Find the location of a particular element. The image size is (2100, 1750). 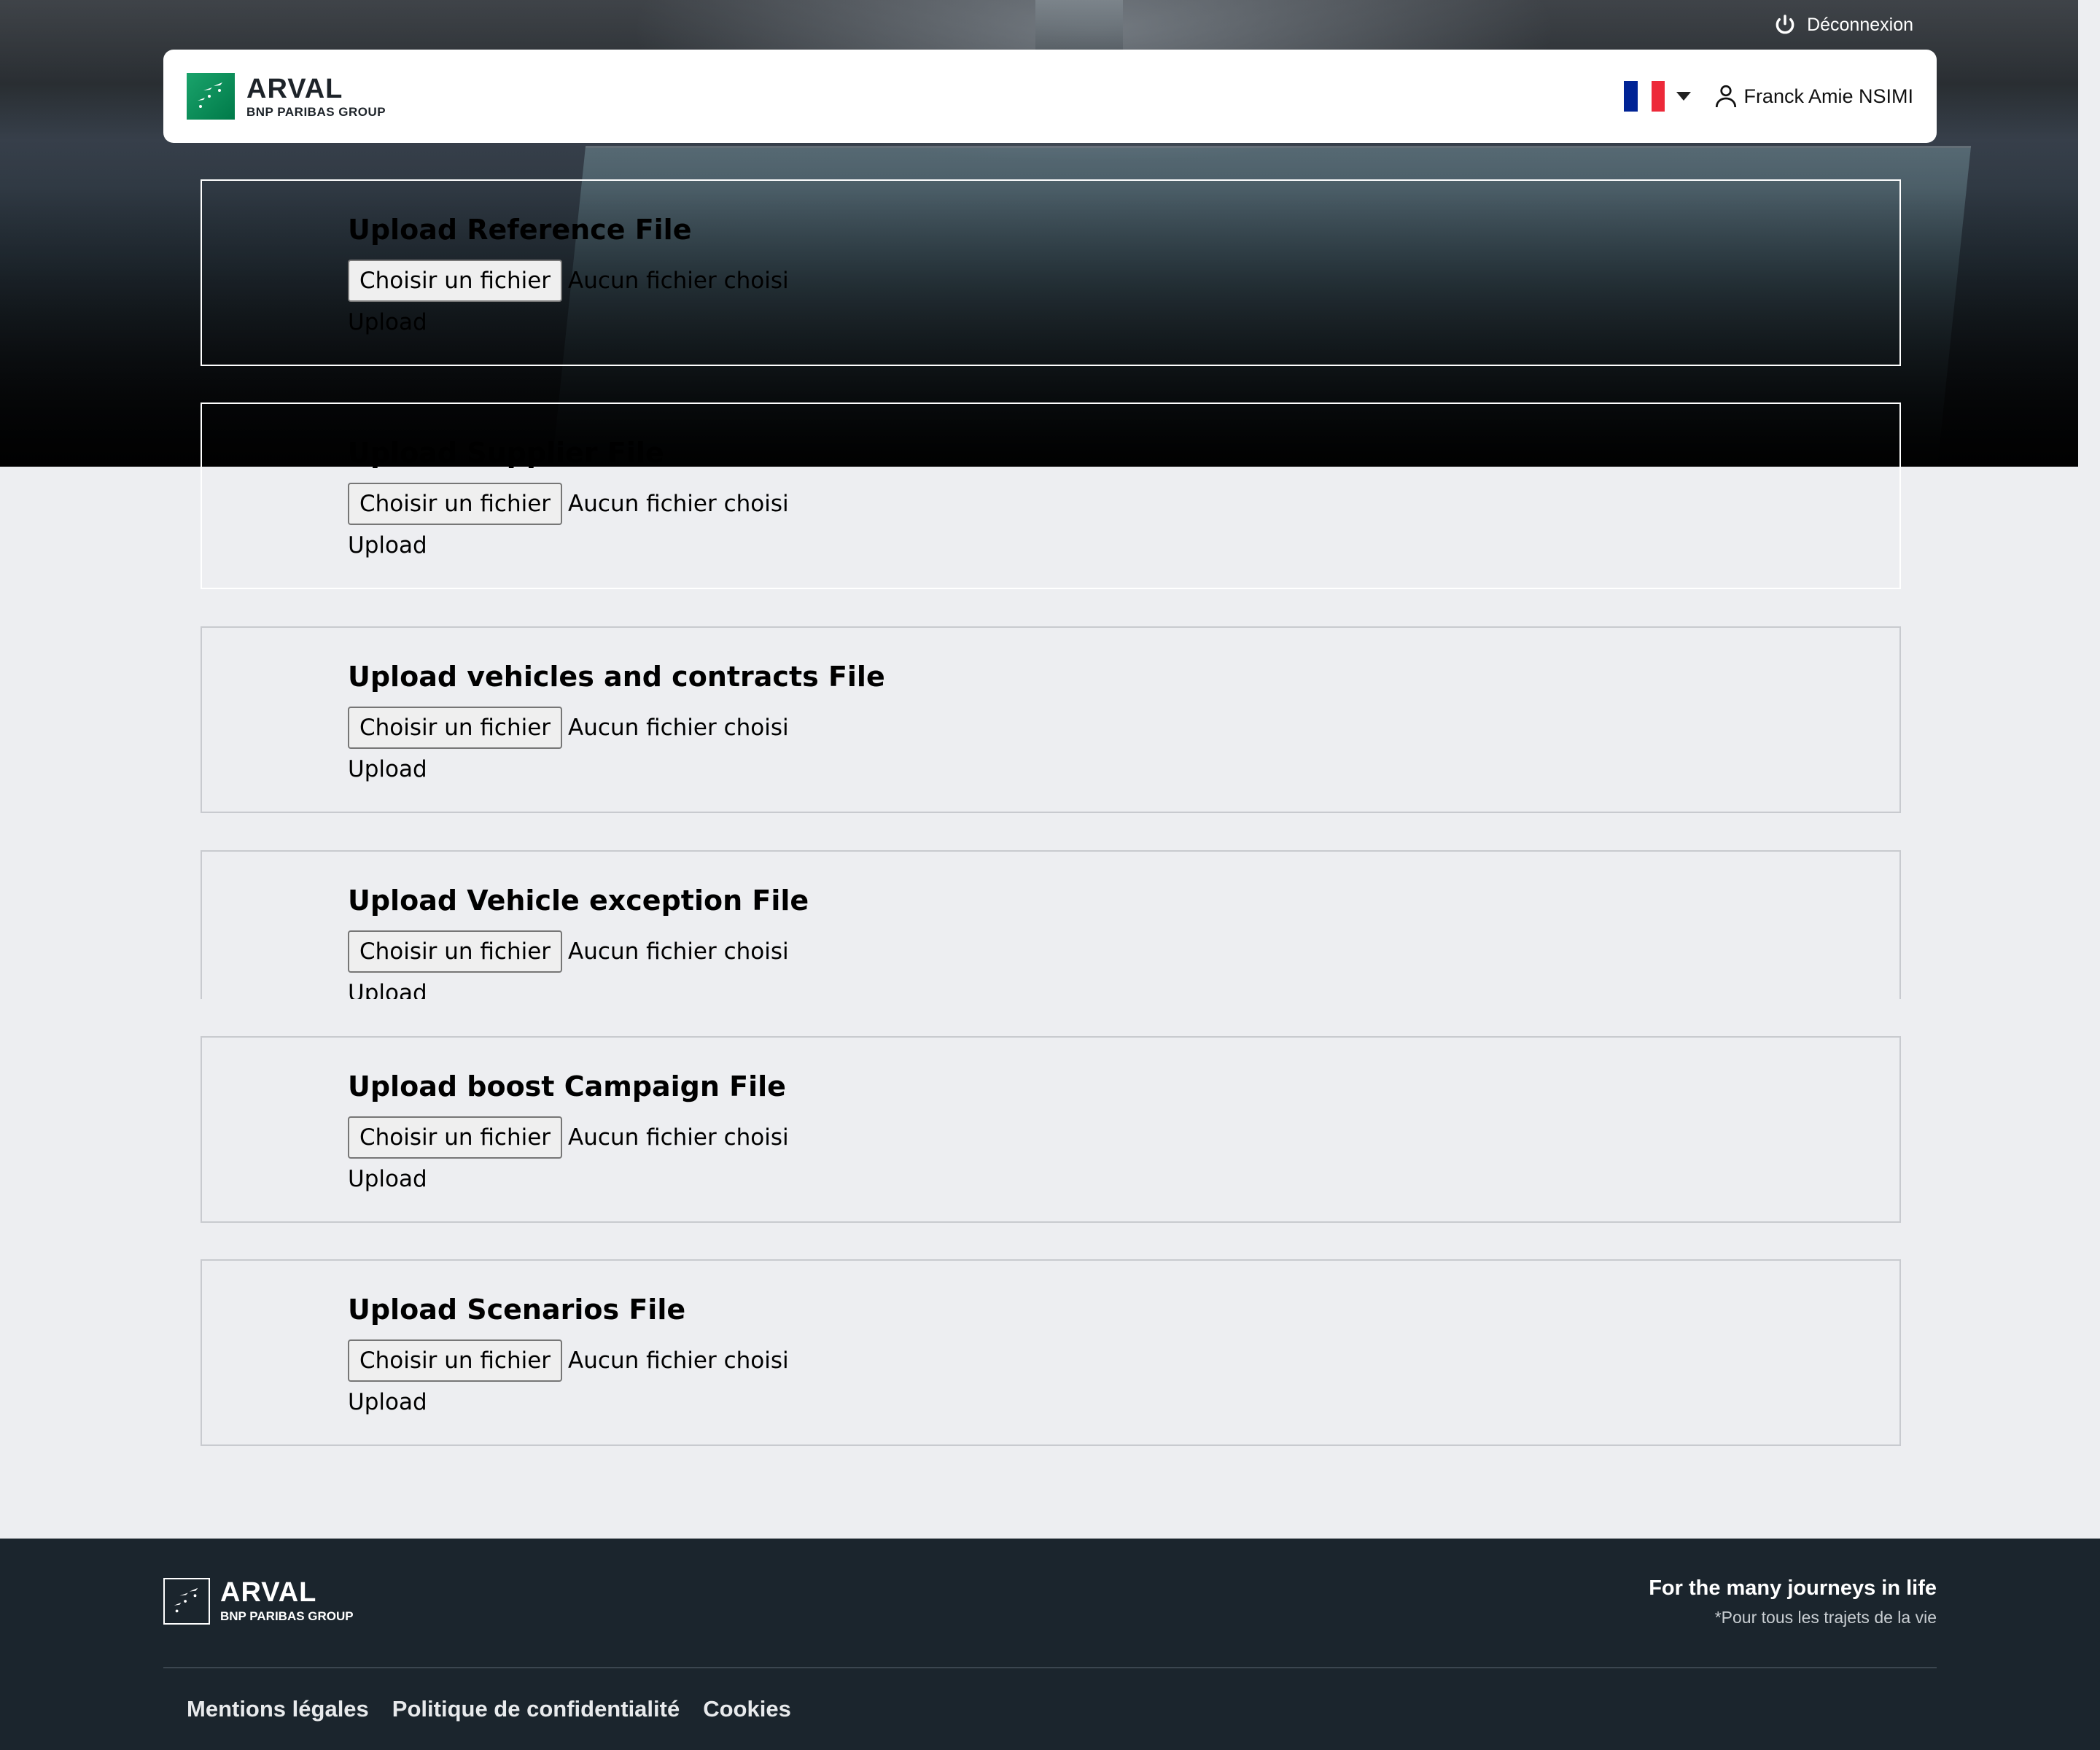

card-title: Upload boost Campaign File is located at coordinates (567, 1086).